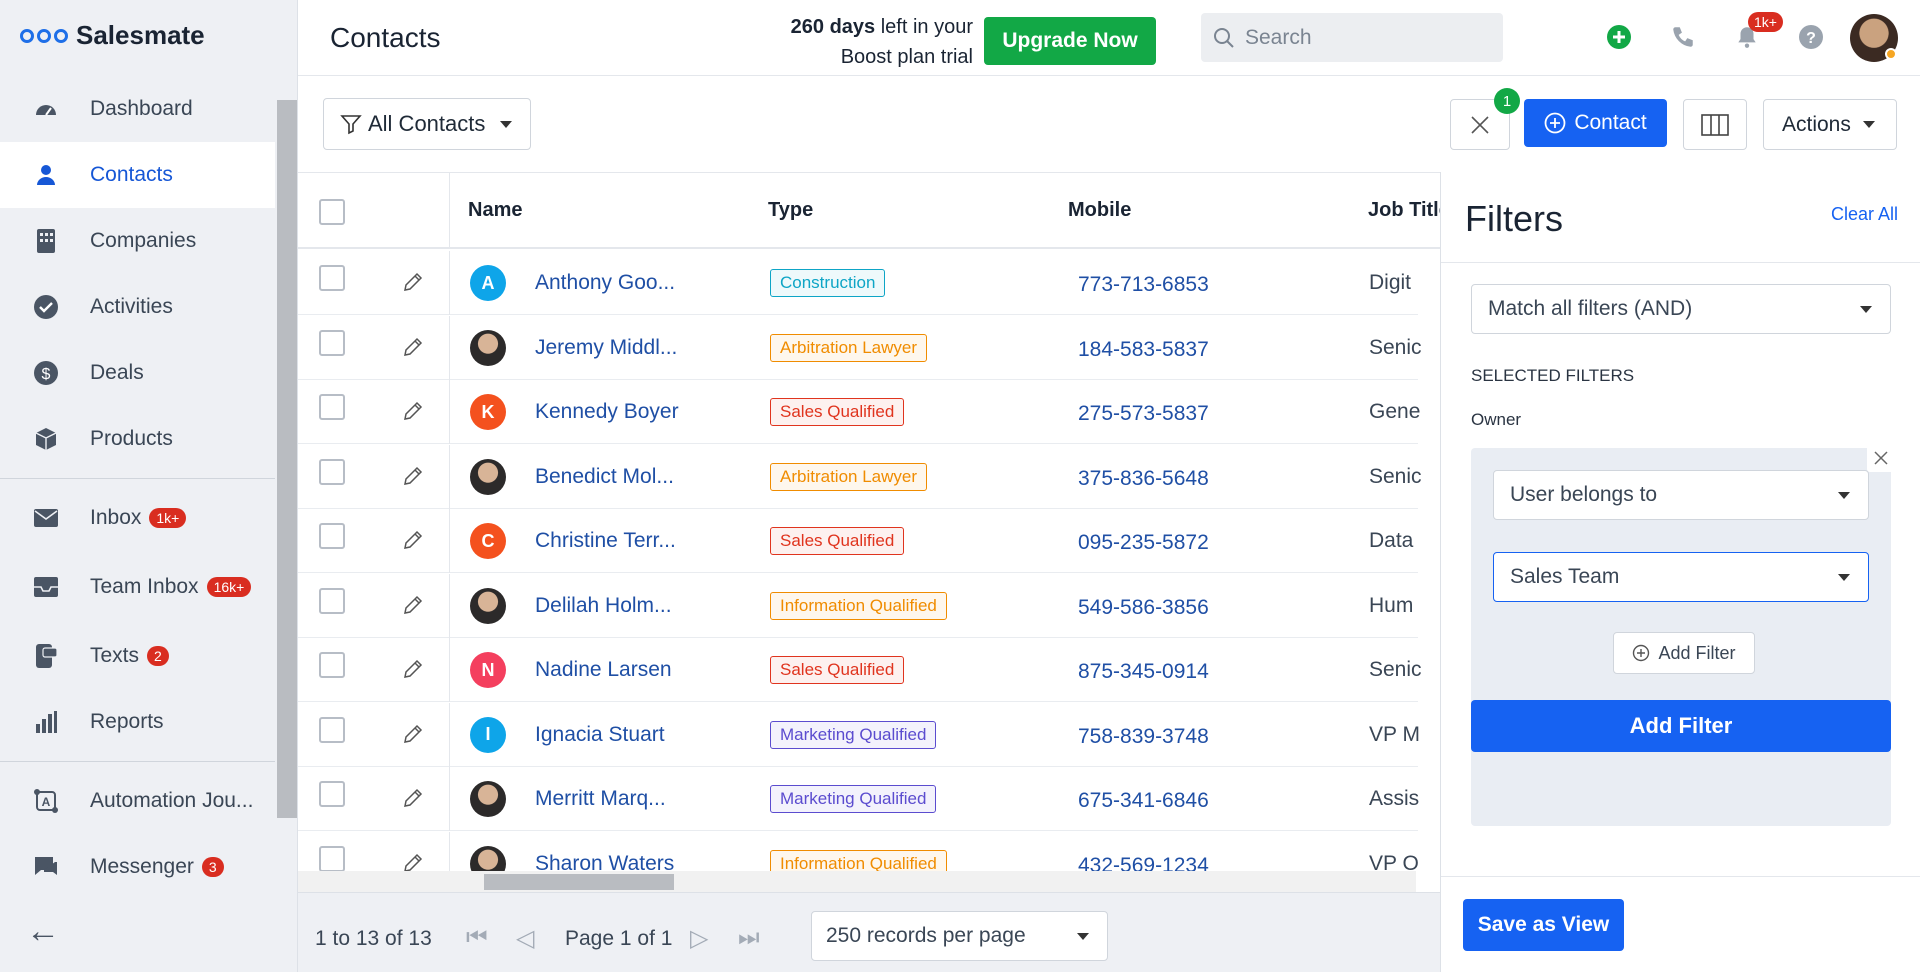 The image size is (1920, 972). Describe the element at coordinates (1543, 925) in the screenshot. I see `save-as-view-button: Save as View` at that location.